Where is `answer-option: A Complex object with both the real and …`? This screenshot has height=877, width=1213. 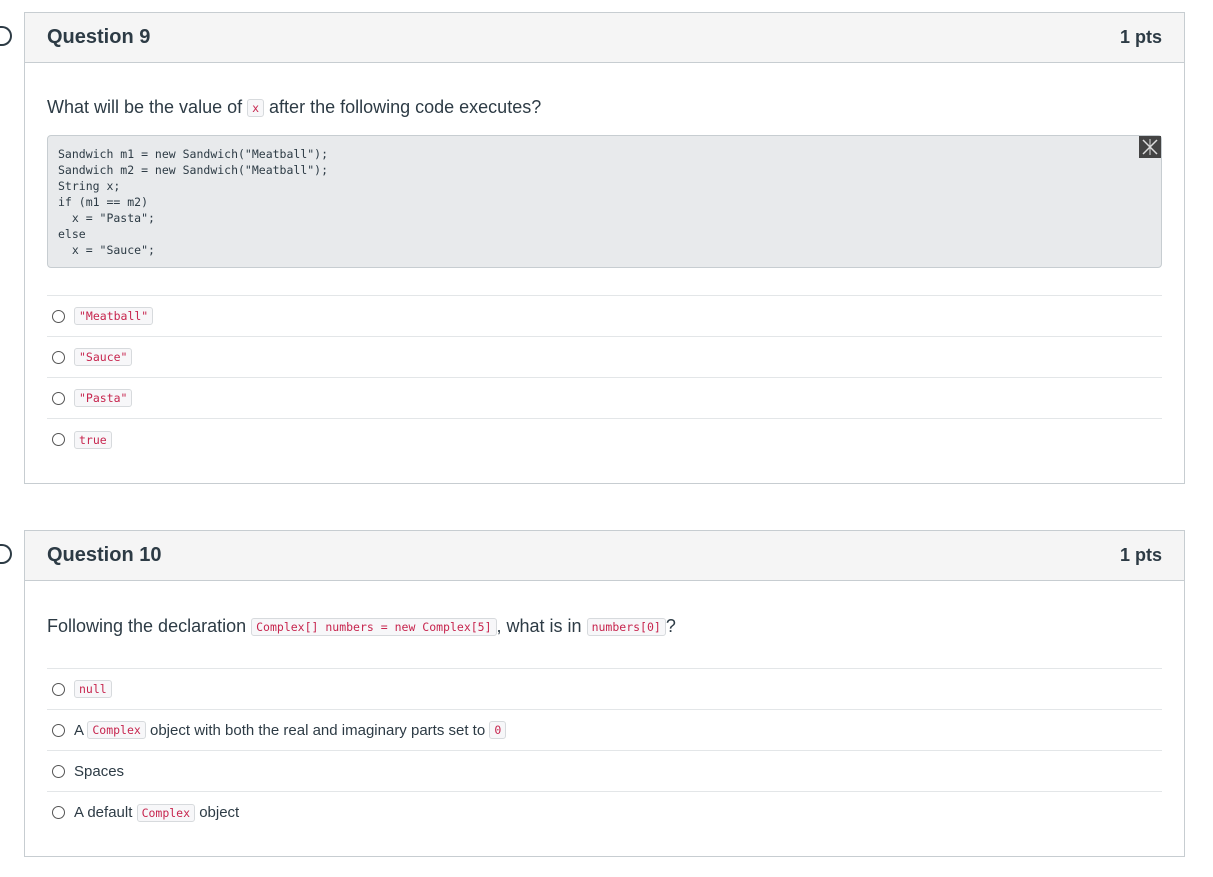
answer-option: A Complex object with both the real and … is located at coordinates (604, 731).